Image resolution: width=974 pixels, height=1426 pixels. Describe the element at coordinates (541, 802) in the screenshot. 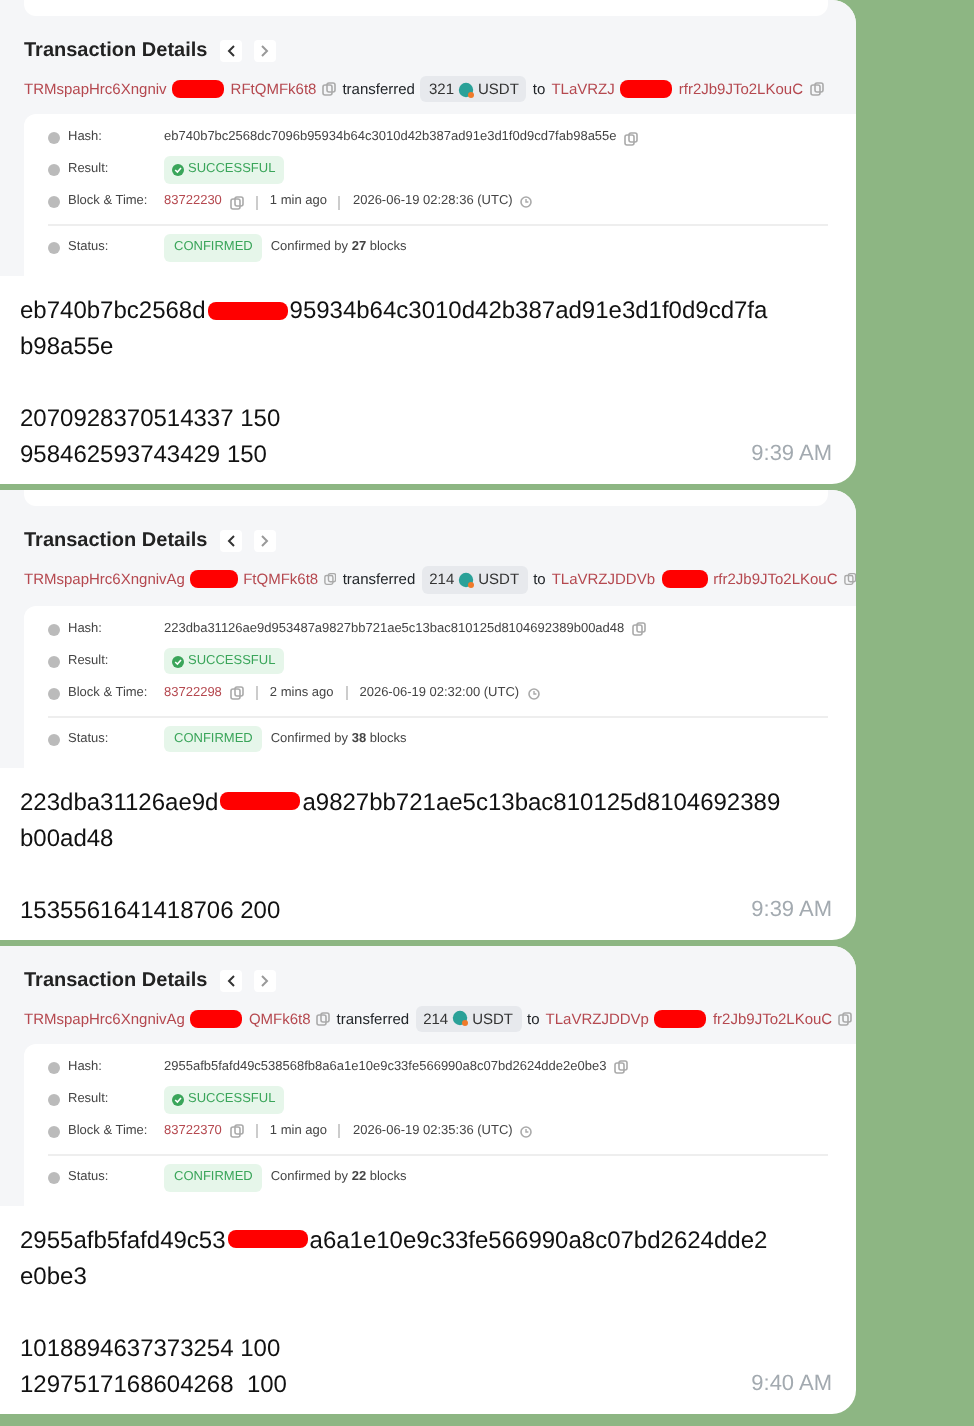

I see `message-hash-text: a9827bb721ae5c13bac810125d8104692389` at that location.